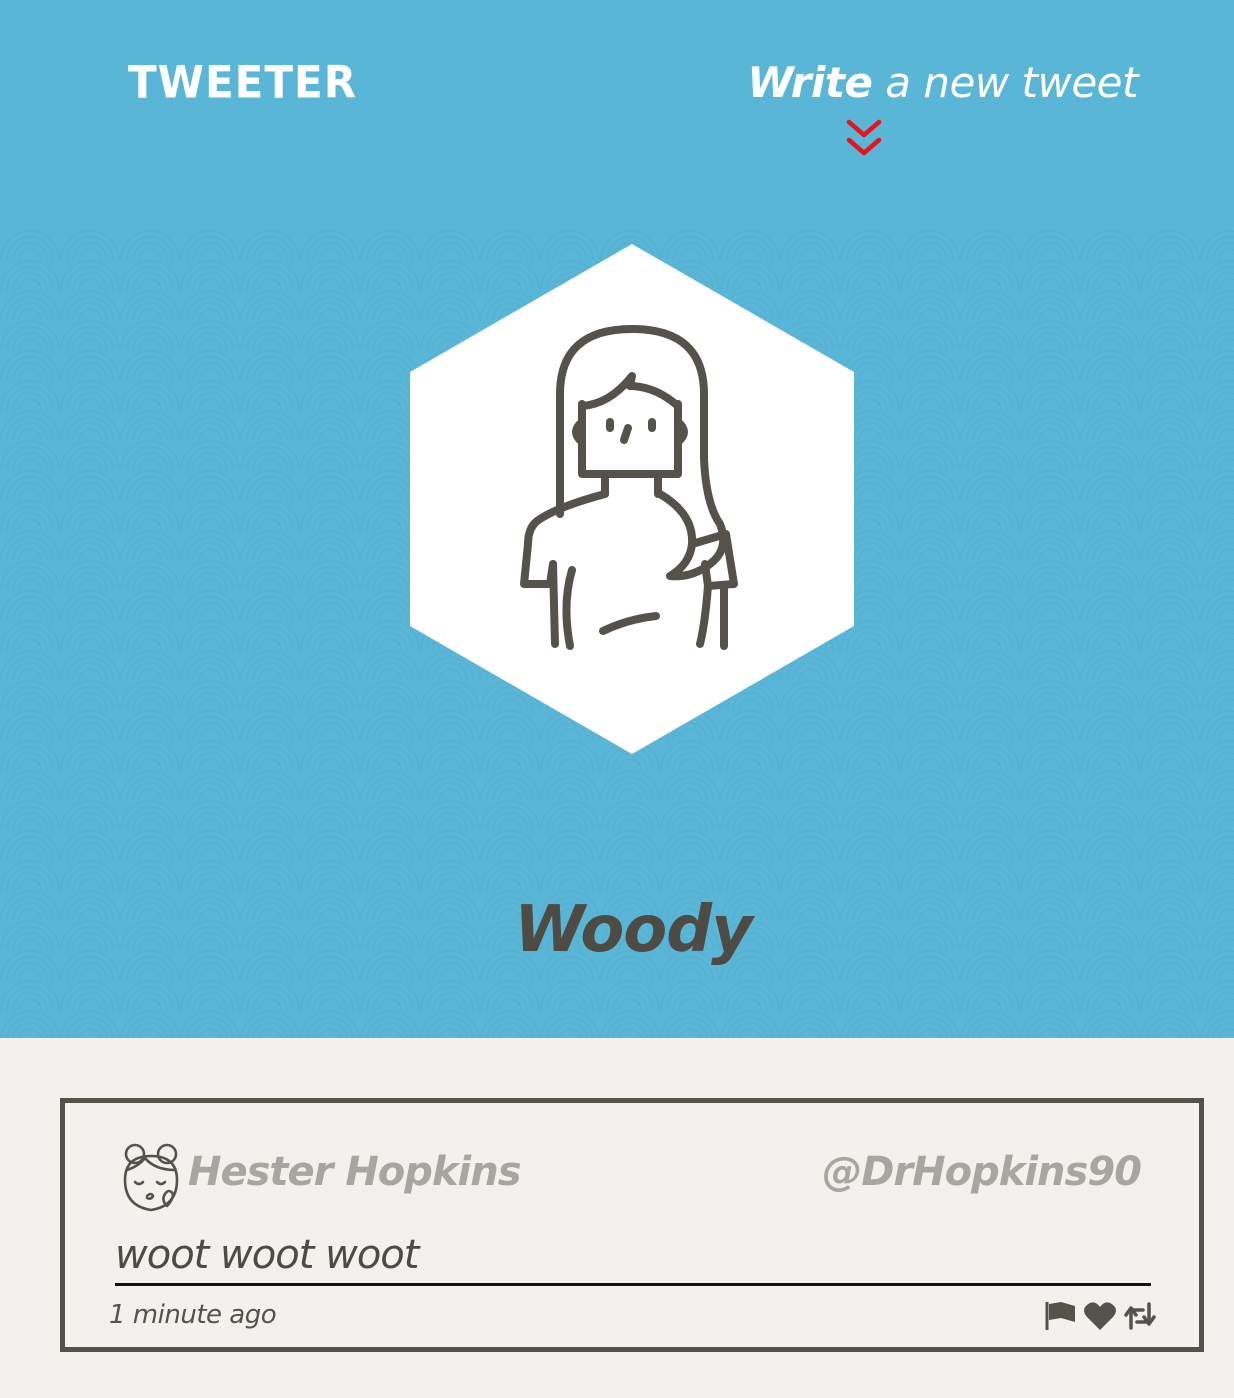  What do you see at coordinates (242, 82) in the screenshot?
I see `brand-logo: TWEETER` at bounding box center [242, 82].